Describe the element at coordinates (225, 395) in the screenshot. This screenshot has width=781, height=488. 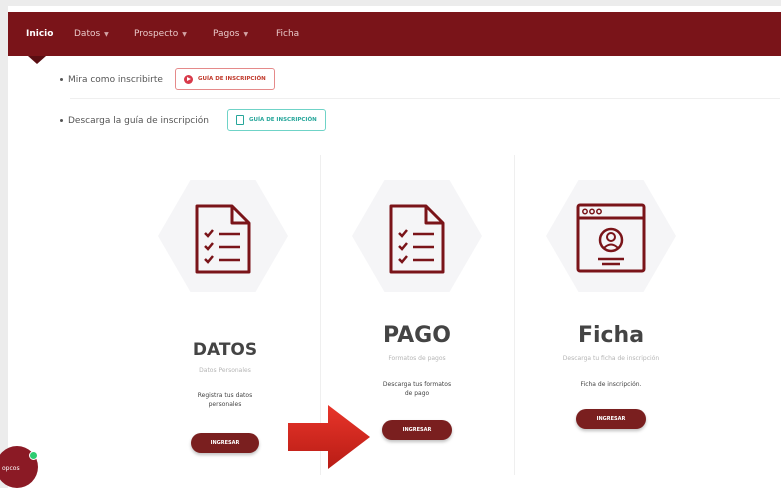
I see `card-description-line: Registra tus datos` at that location.